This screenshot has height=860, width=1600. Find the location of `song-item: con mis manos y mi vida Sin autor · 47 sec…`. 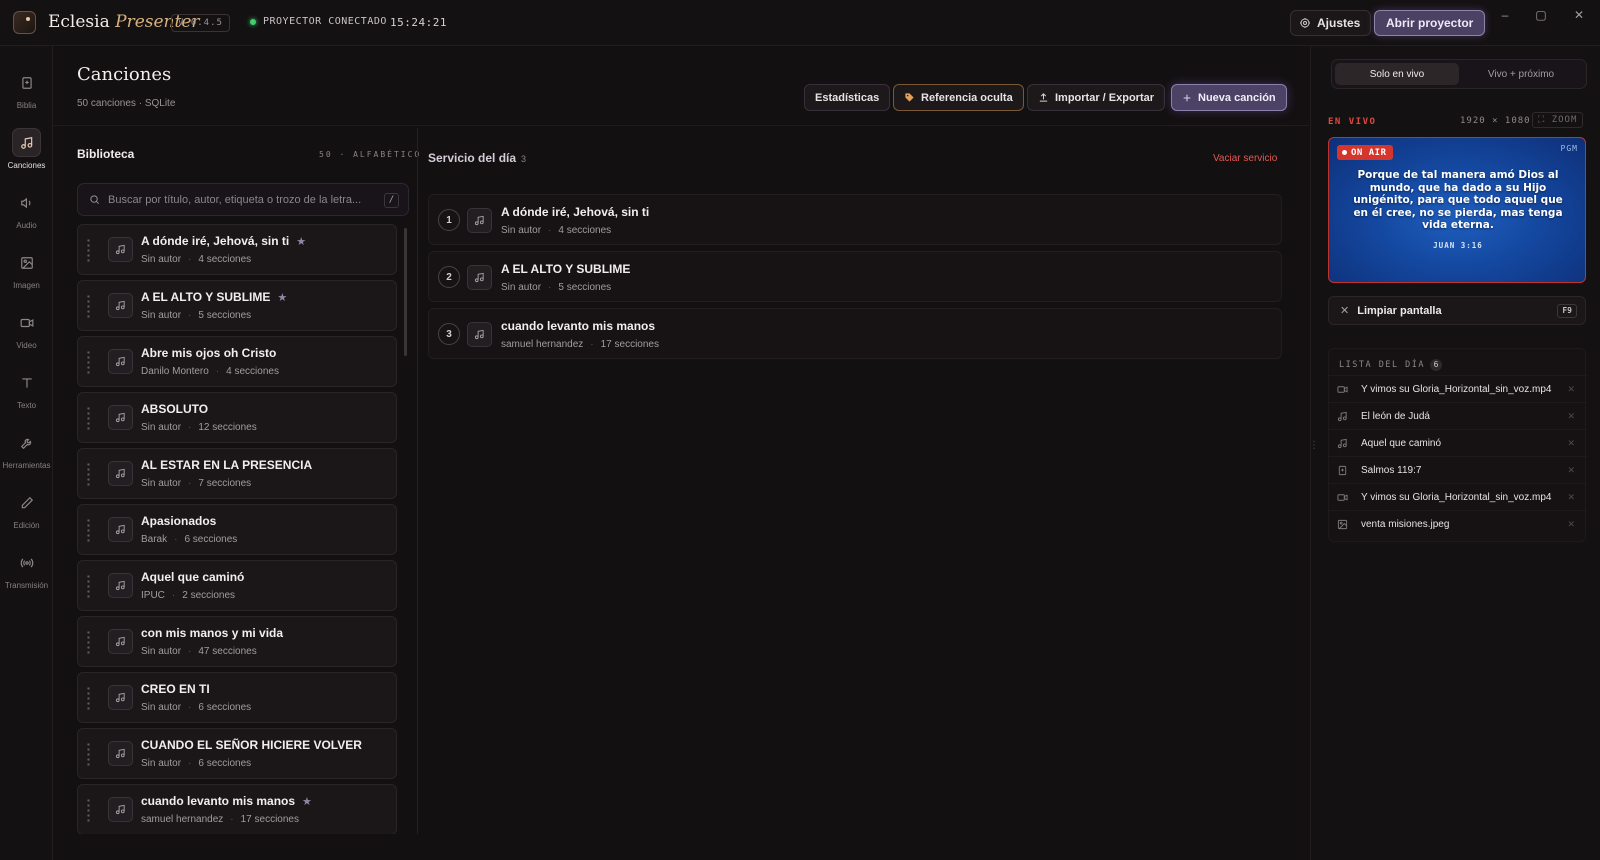

song-item: con mis manos y mi vida Sin autor · 47 sec… is located at coordinates (237, 641).